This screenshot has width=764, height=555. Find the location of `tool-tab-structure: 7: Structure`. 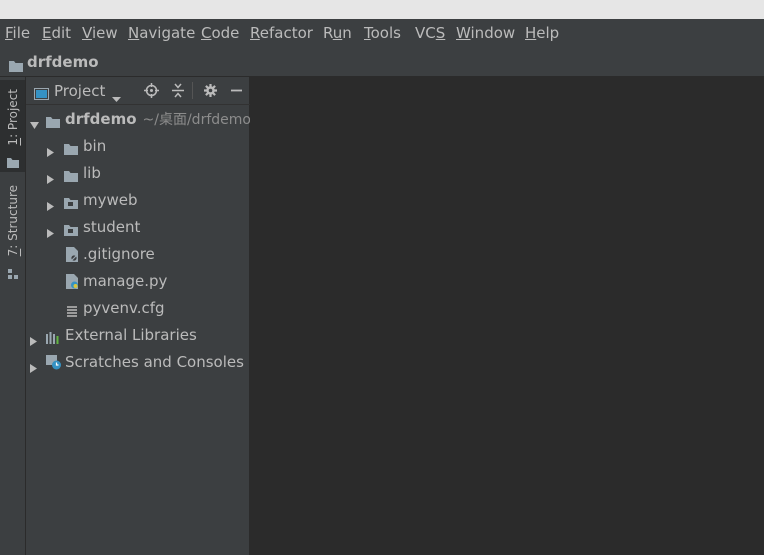

tool-tab-structure: 7: Structure is located at coordinates (12, 228).